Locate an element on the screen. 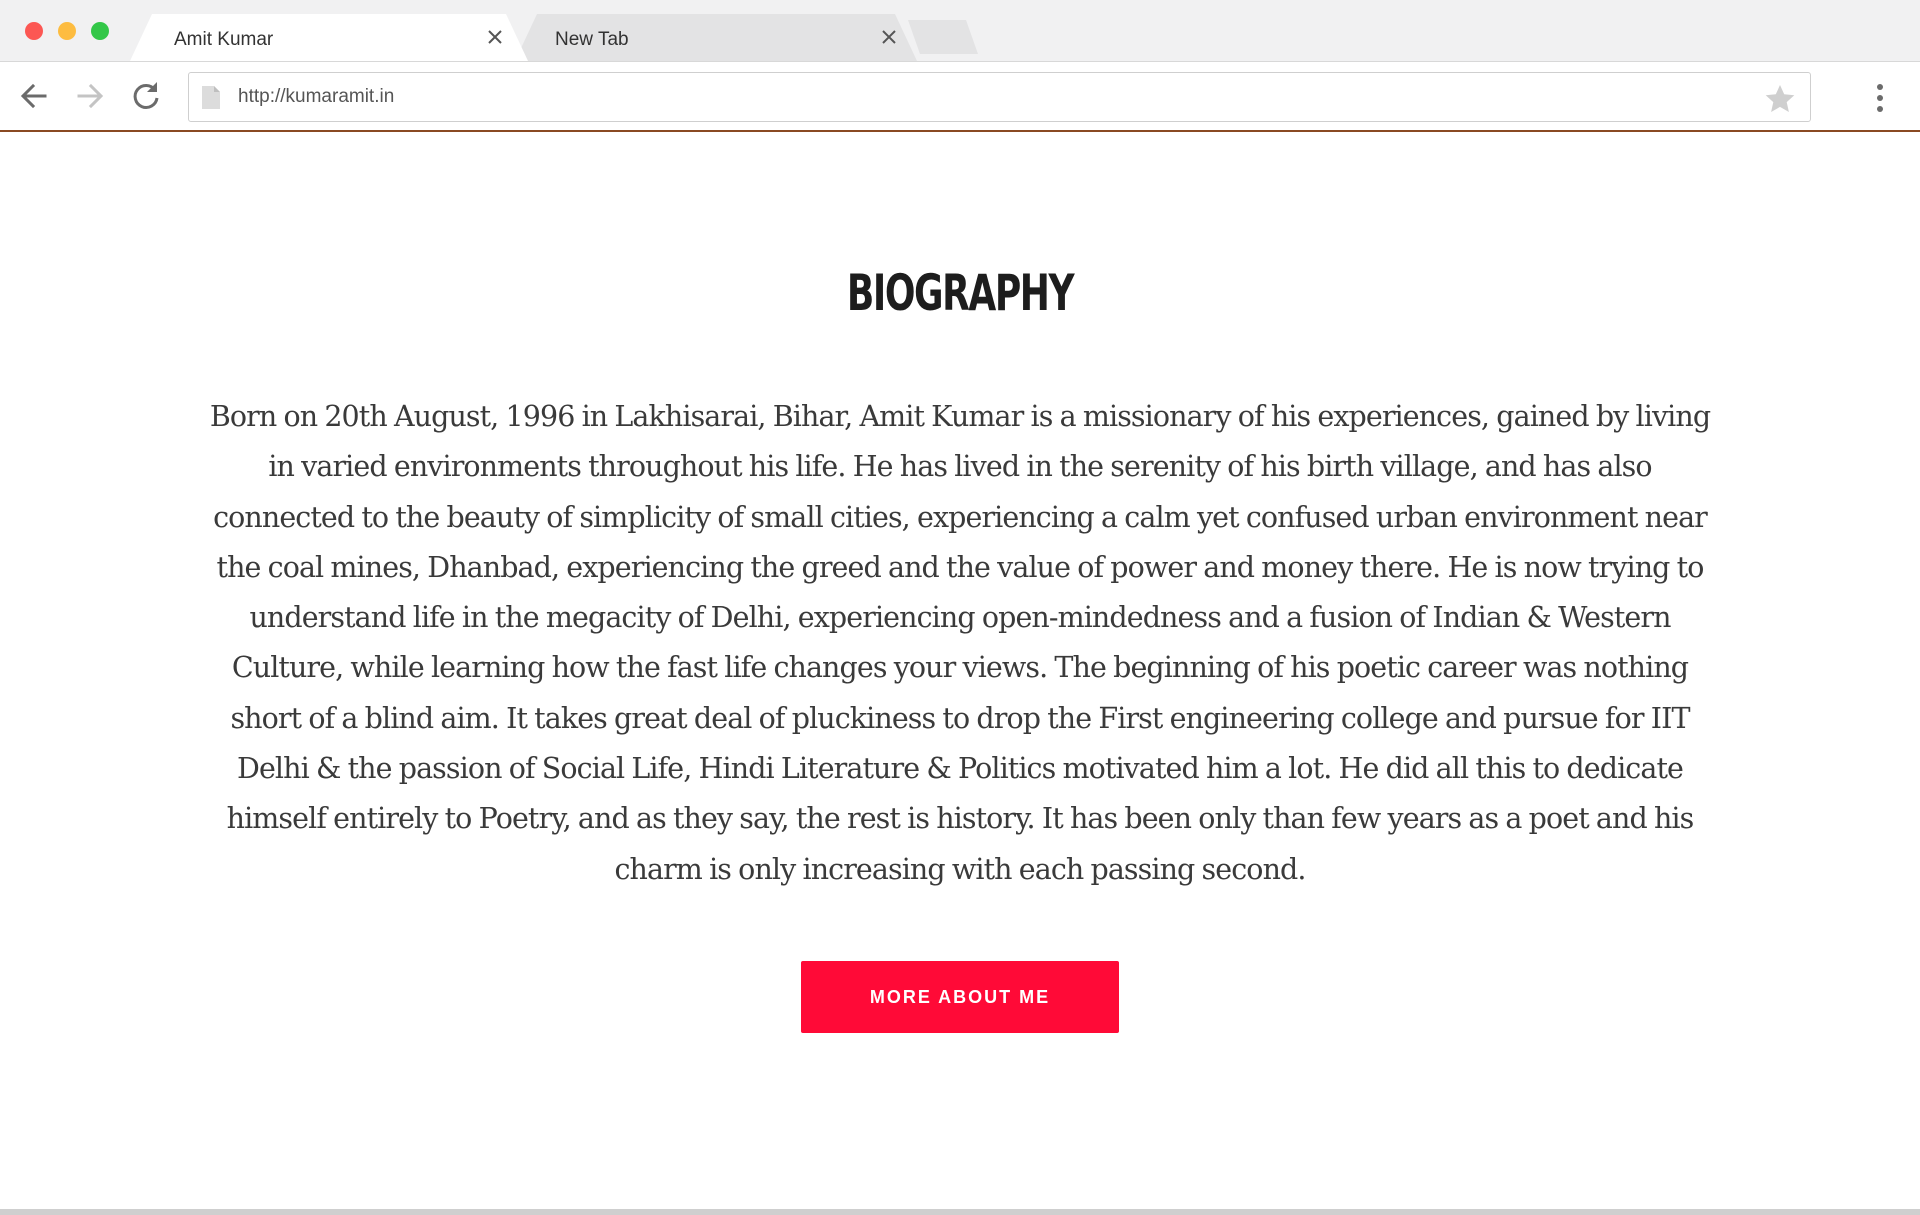 This screenshot has height=1215, width=1920. more-about-me-button: MORE ABOUT ME is located at coordinates (960, 997).